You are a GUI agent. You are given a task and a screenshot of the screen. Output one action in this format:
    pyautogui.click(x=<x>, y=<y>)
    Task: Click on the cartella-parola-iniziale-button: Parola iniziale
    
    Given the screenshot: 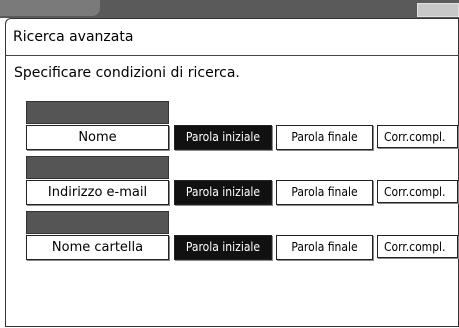 What is the action you would take?
    pyautogui.click(x=223, y=247)
    